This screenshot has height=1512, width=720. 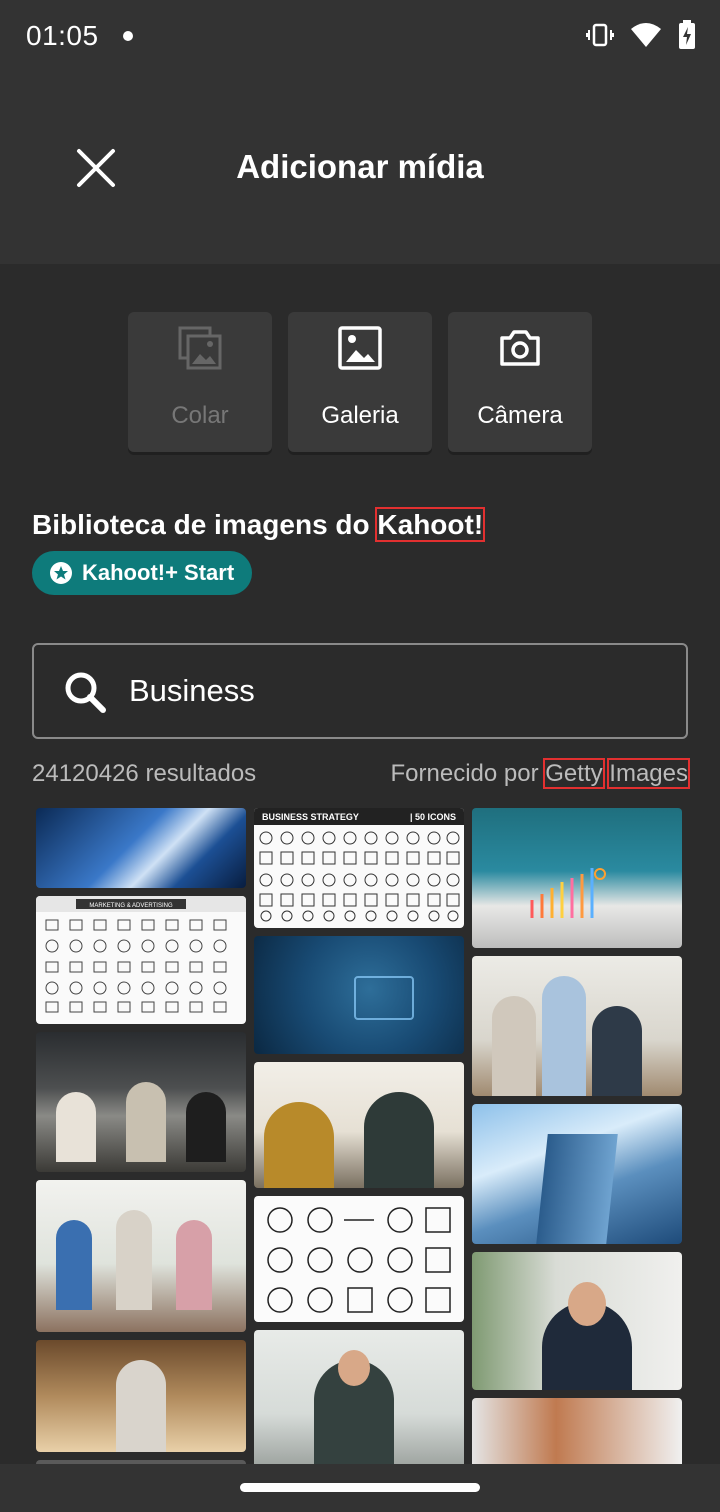 What do you see at coordinates (687, 34) in the screenshot?
I see `battery-icon` at bounding box center [687, 34].